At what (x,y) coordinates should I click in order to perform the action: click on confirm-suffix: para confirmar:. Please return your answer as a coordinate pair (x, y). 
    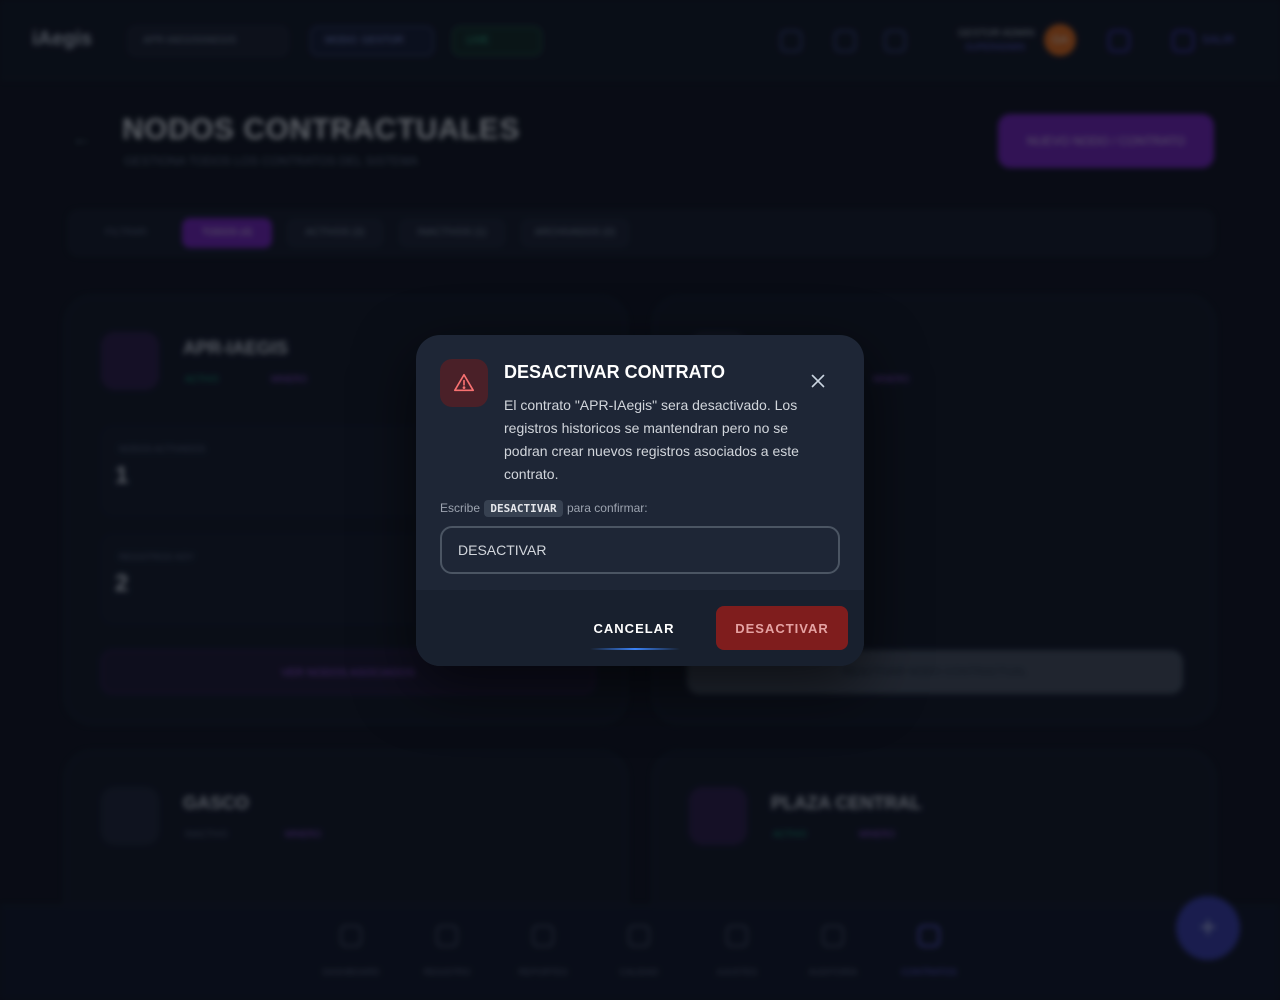
    Looking at the image, I should click on (607, 508).